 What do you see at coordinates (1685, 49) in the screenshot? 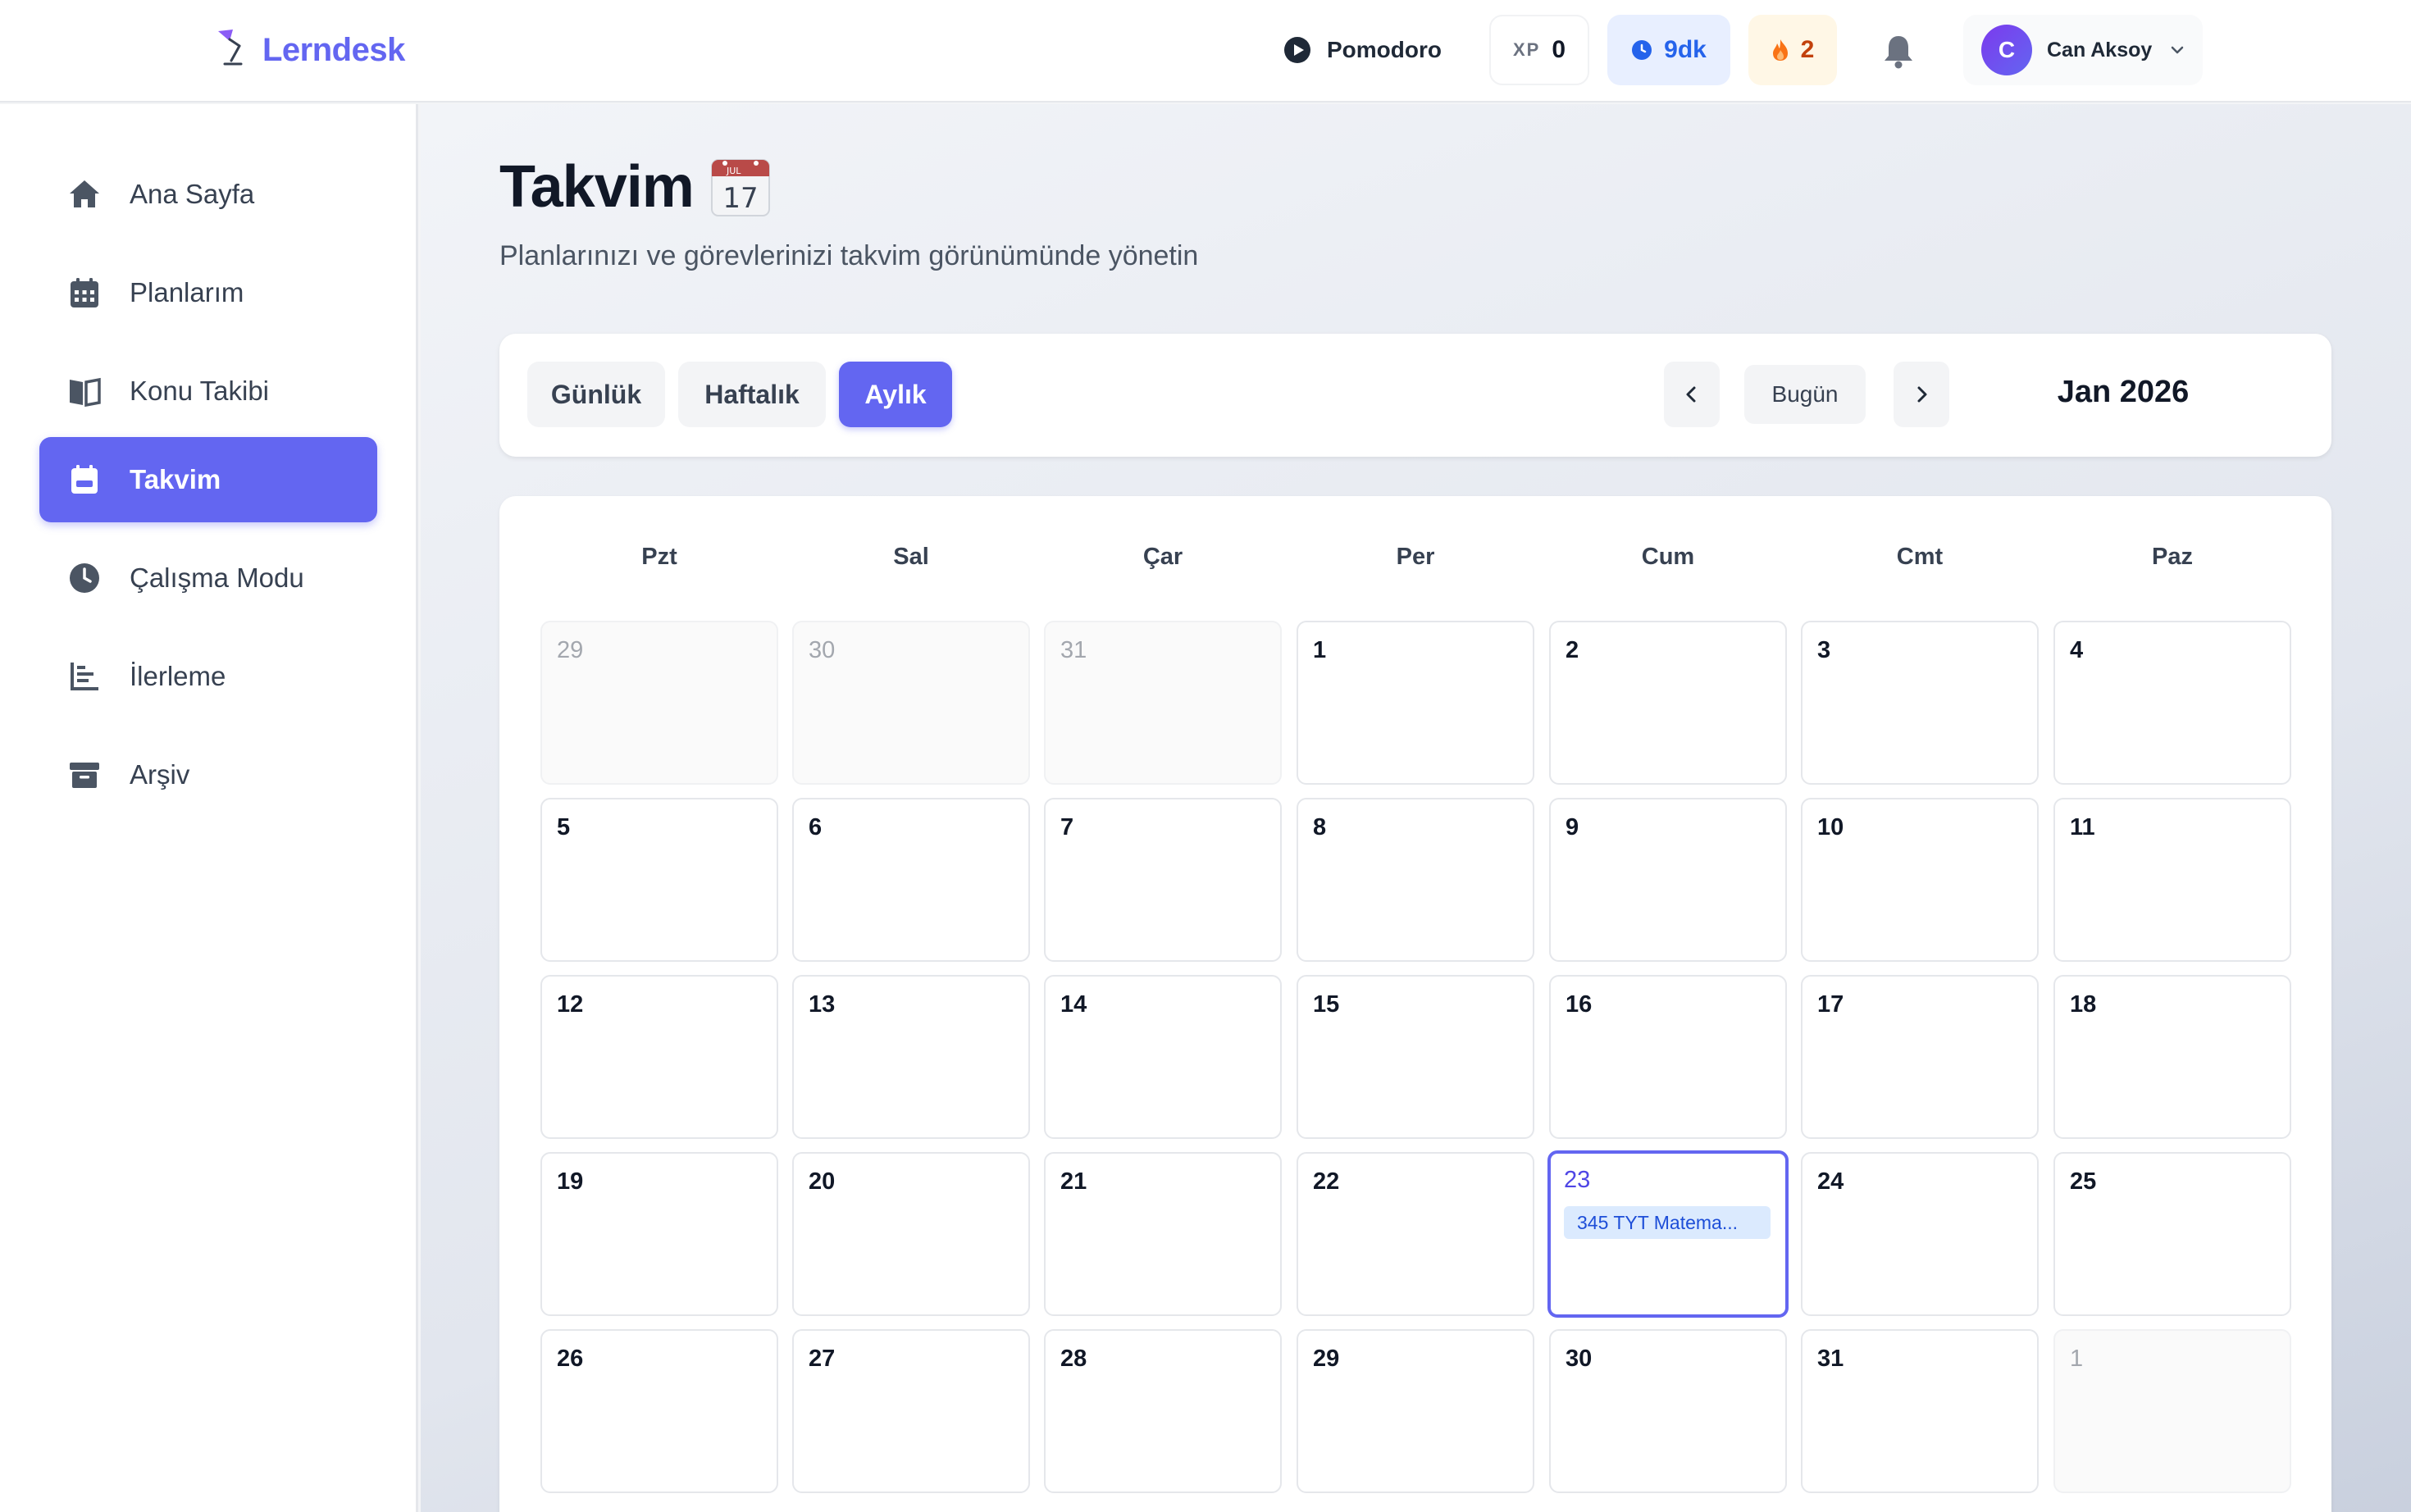
I see `study-time-value: 9dk` at bounding box center [1685, 49].